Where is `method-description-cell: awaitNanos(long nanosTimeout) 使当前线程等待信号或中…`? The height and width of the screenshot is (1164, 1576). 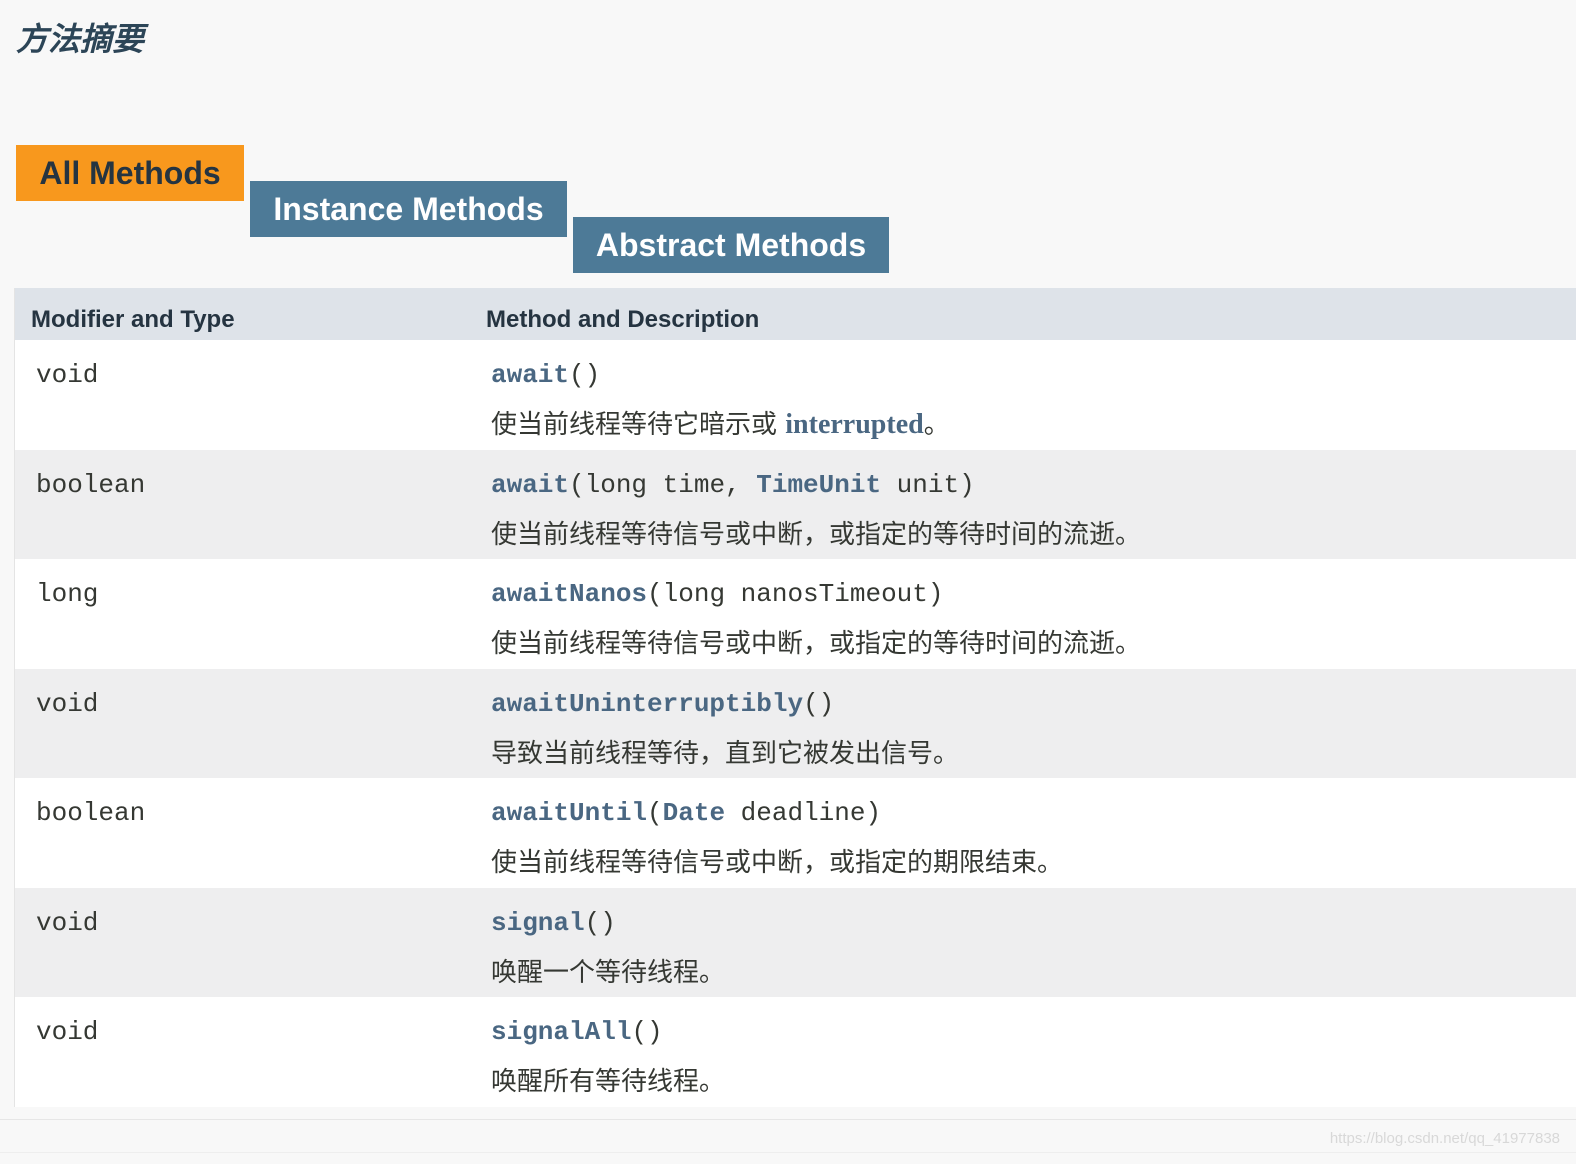 method-description-cell: awaitNanos(long nanosTimeout) 使当前线程等待信号或中… is located at coordinates (806, 614).